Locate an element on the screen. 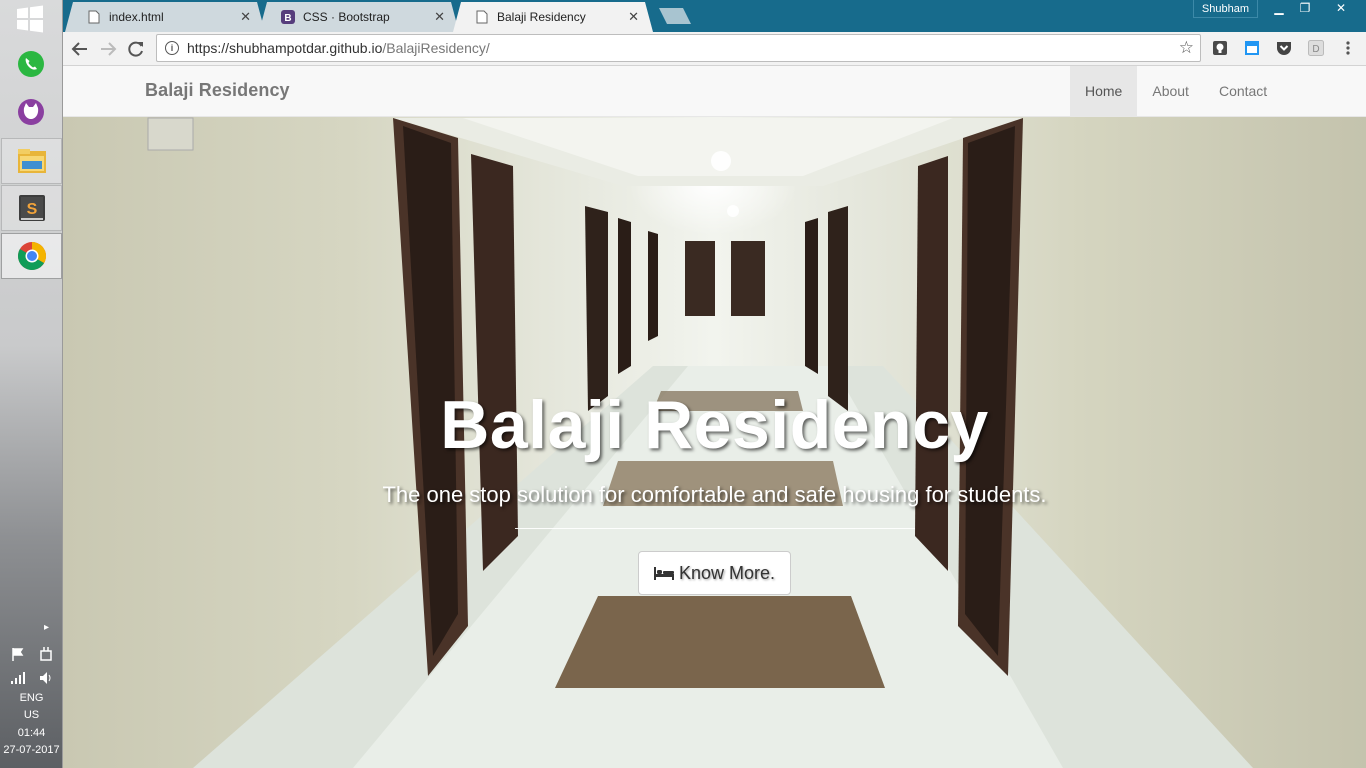  url-host: https://shubhampotdar.github.io is located at coordinates (285, 48).